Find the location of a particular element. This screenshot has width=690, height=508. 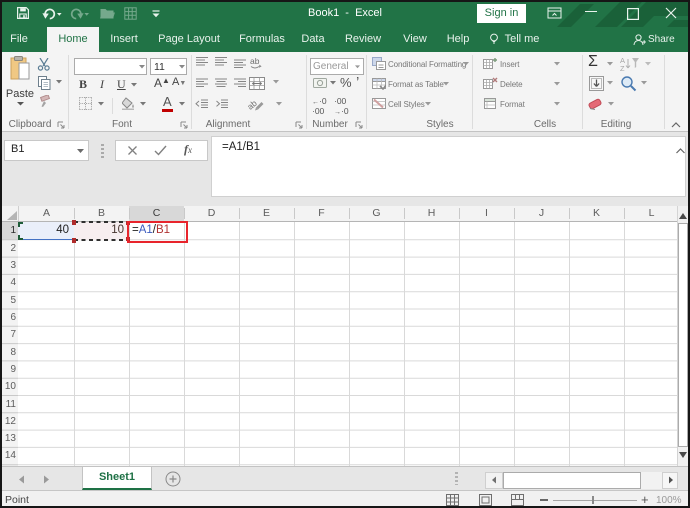

svg-text: ab is located at coordinates (255, 61).